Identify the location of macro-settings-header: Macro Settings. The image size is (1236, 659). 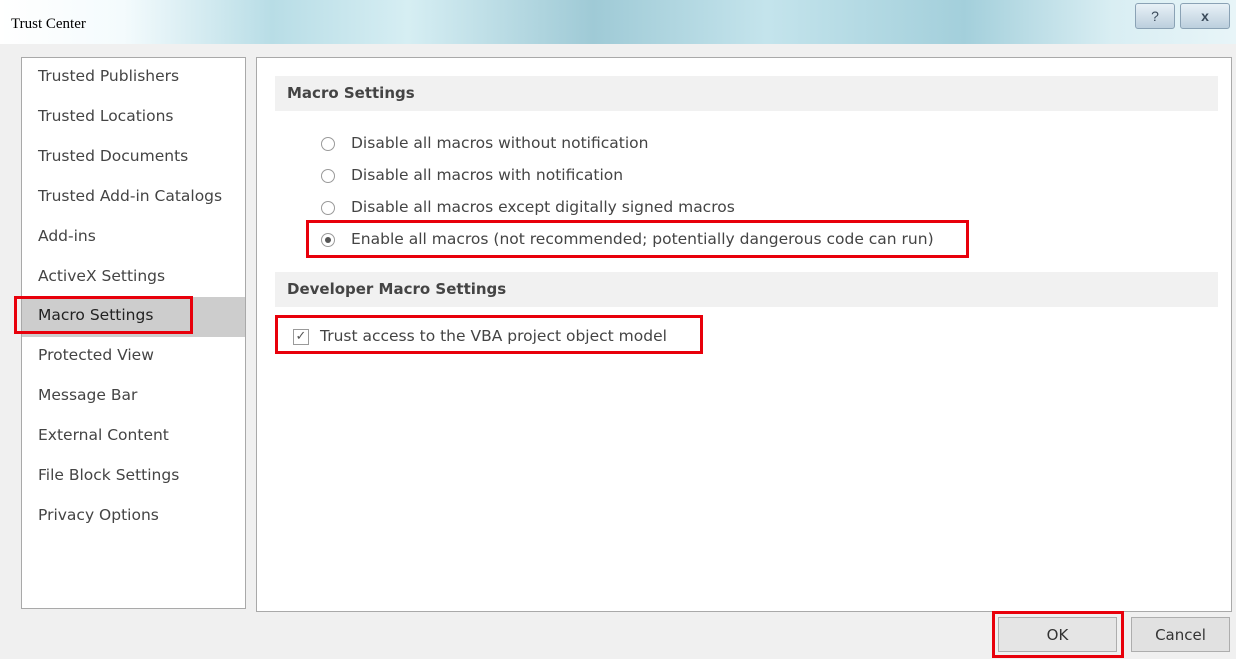
(746, 93).